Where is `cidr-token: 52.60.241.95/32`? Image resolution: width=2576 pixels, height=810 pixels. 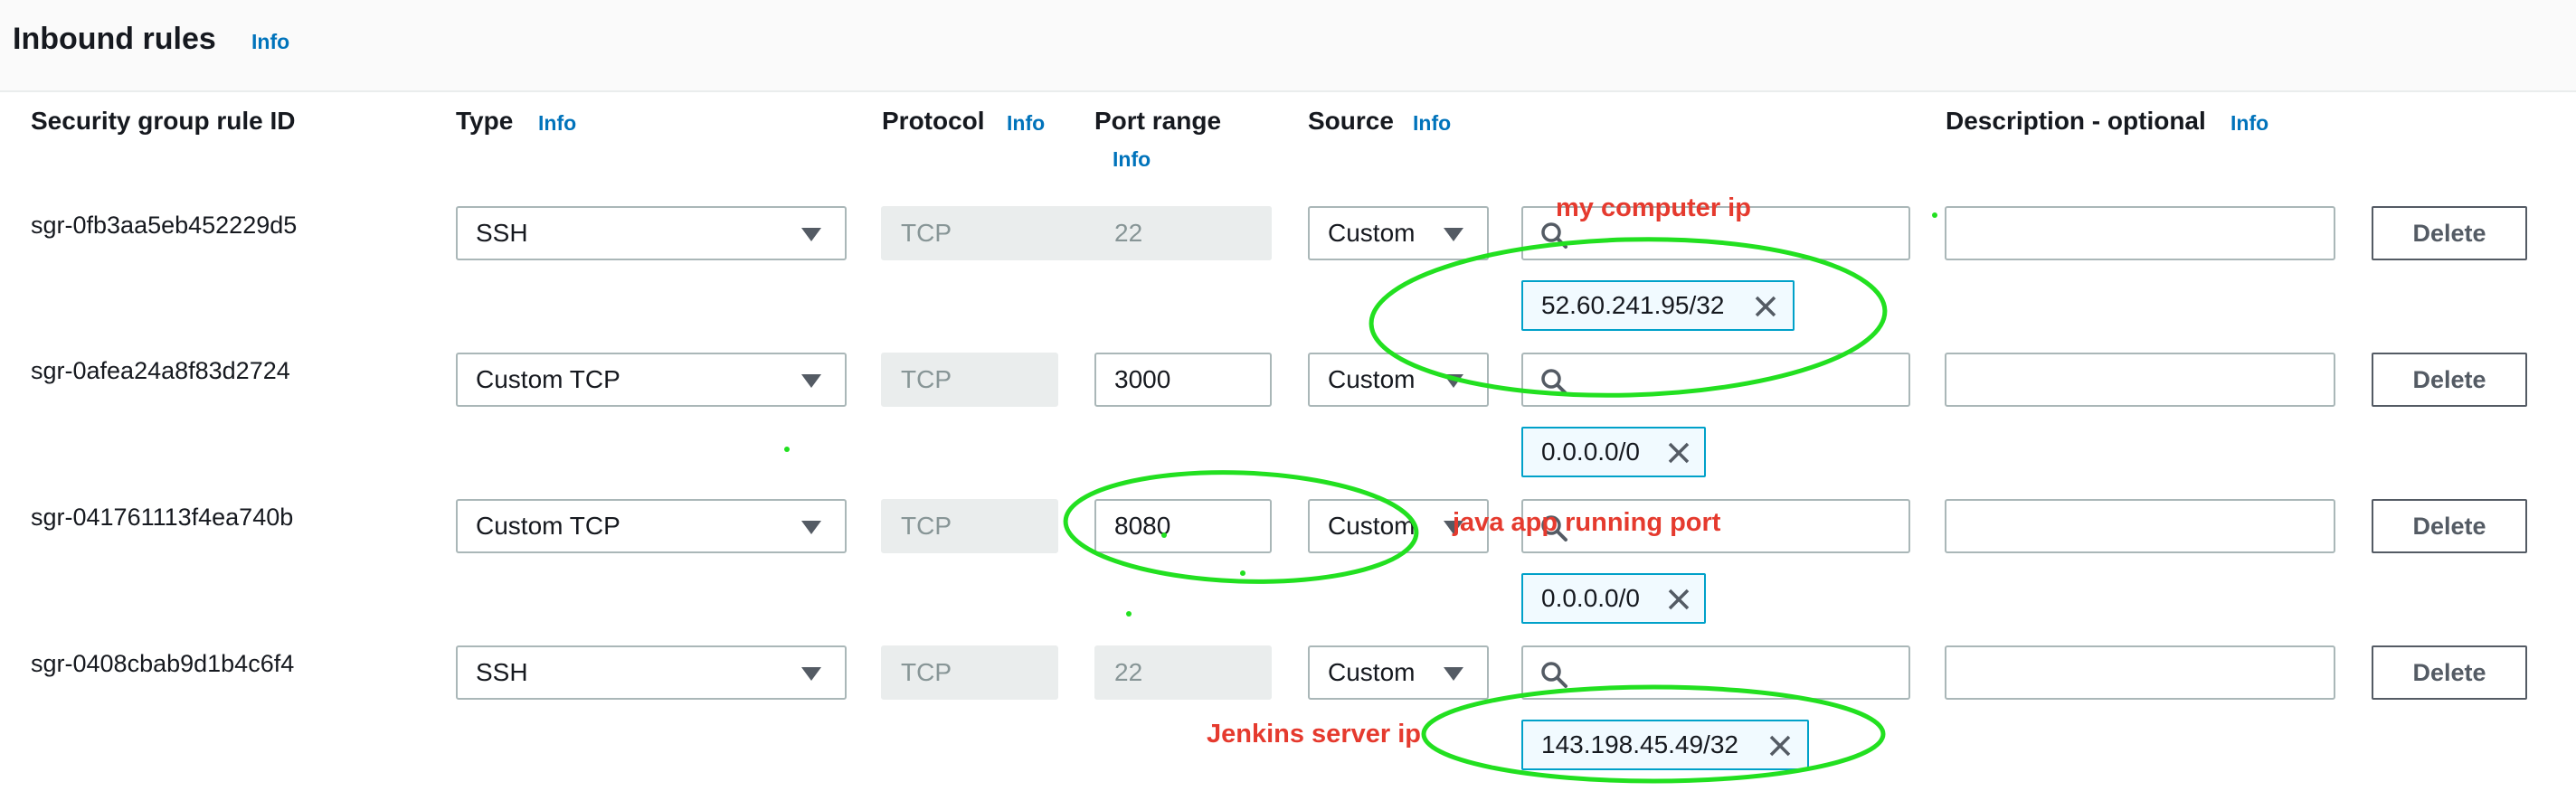 cidr-token: 52.60.241.95/32 is located at coordinates (1658, 305).